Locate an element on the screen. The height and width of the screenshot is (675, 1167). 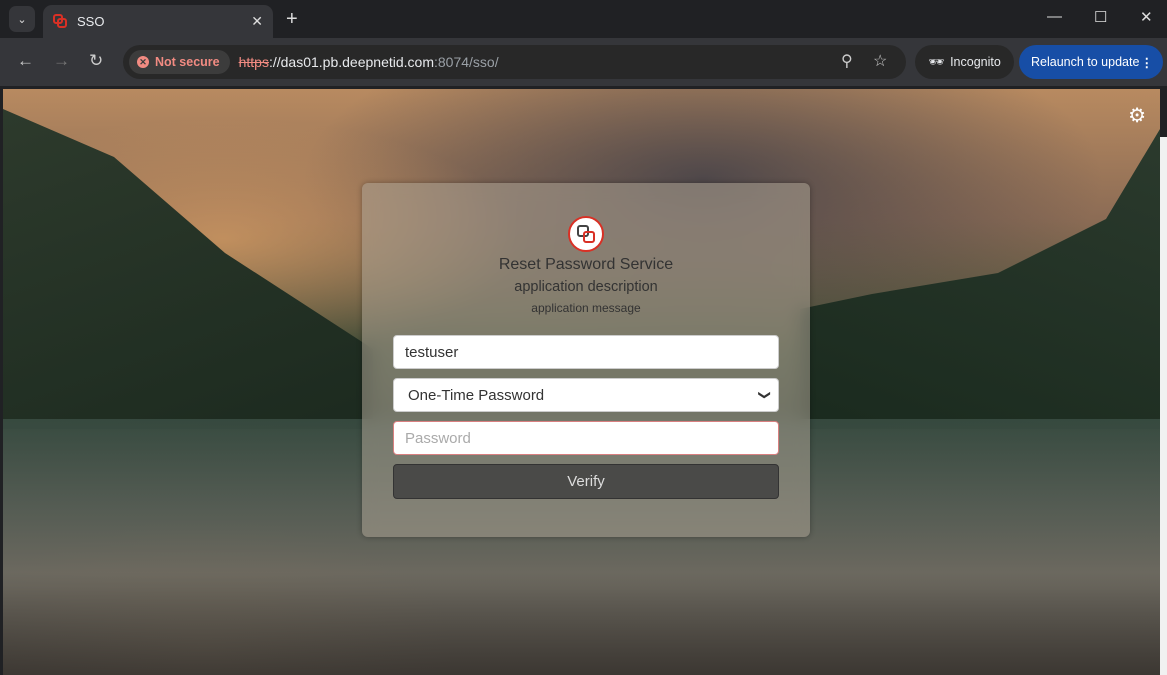
auth-method-value: One-Time Password is located at coordinates (476, 395).